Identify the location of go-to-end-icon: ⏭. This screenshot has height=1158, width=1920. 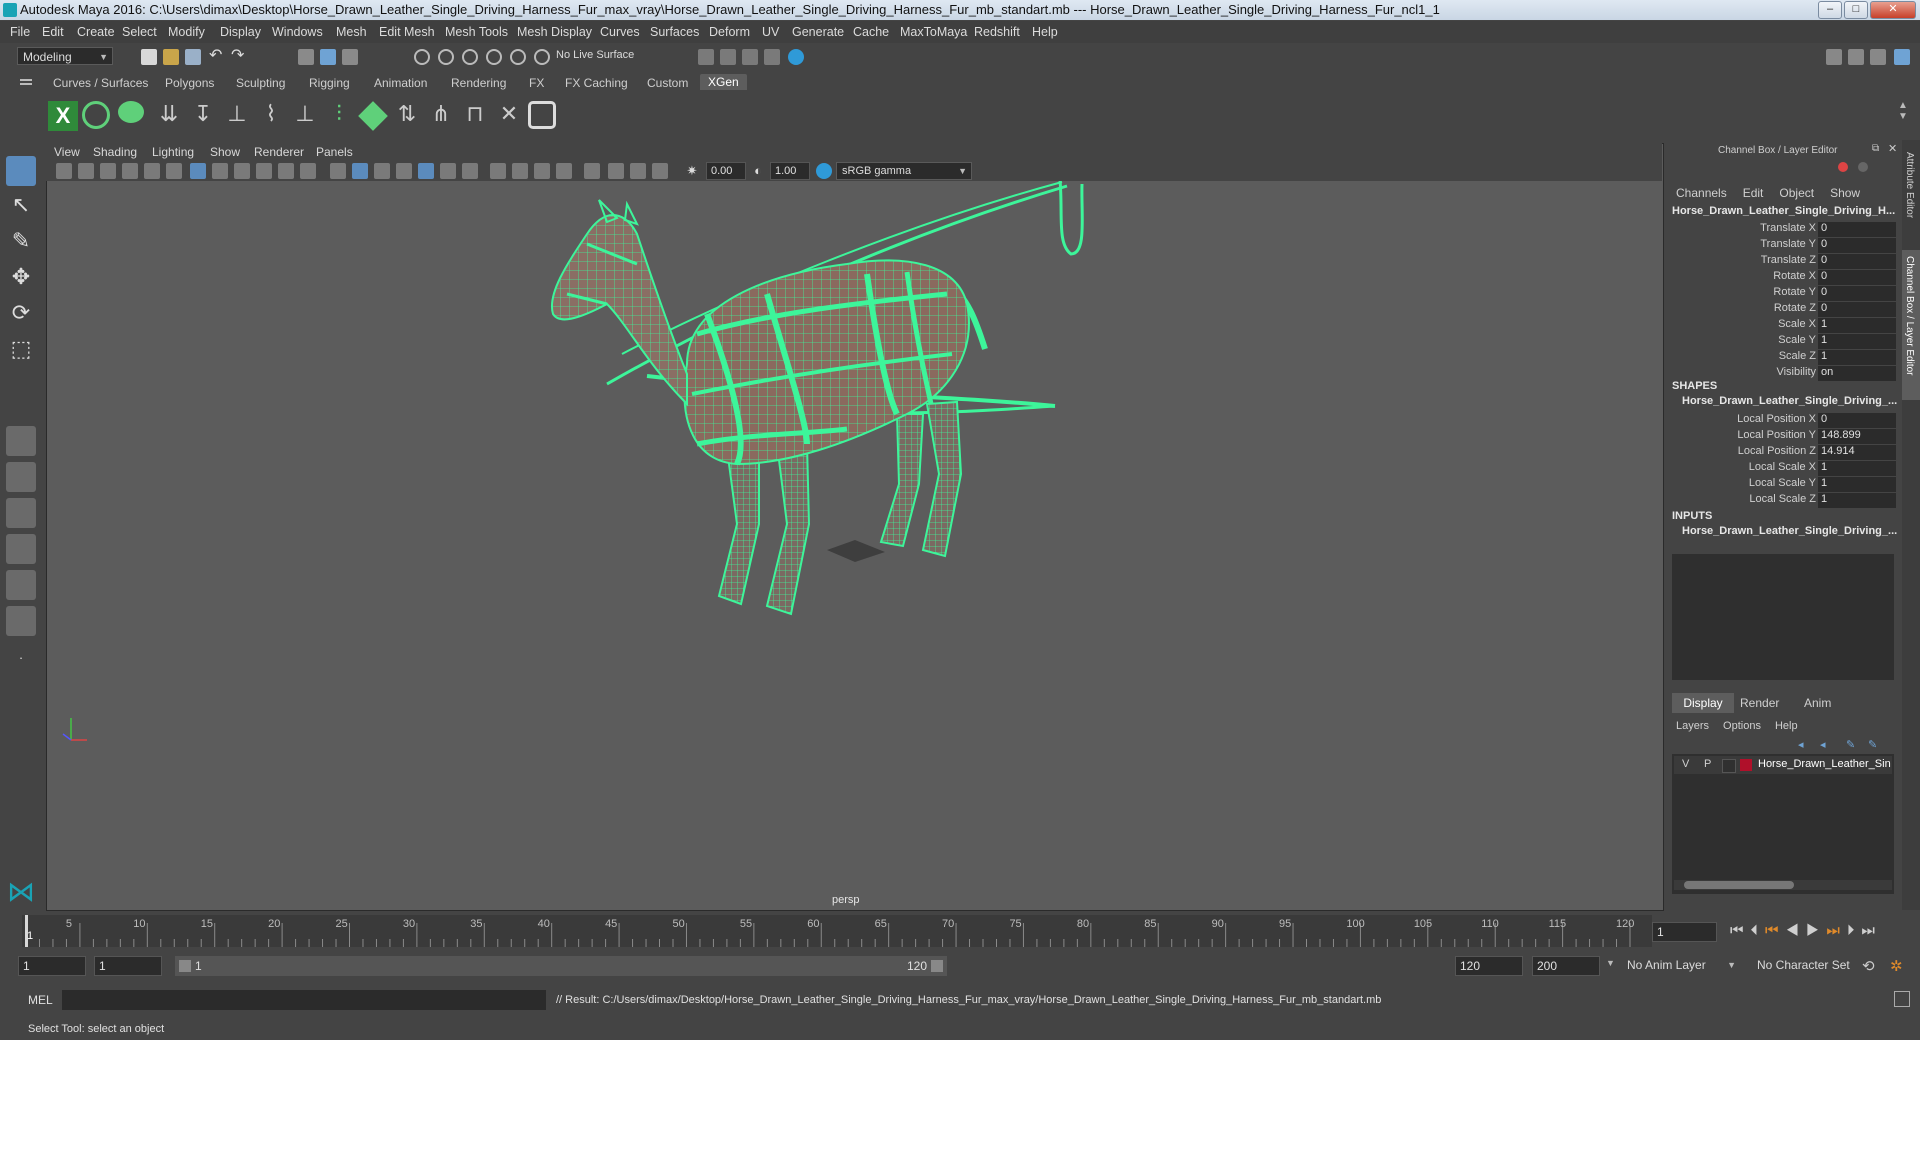
(1871, 930).